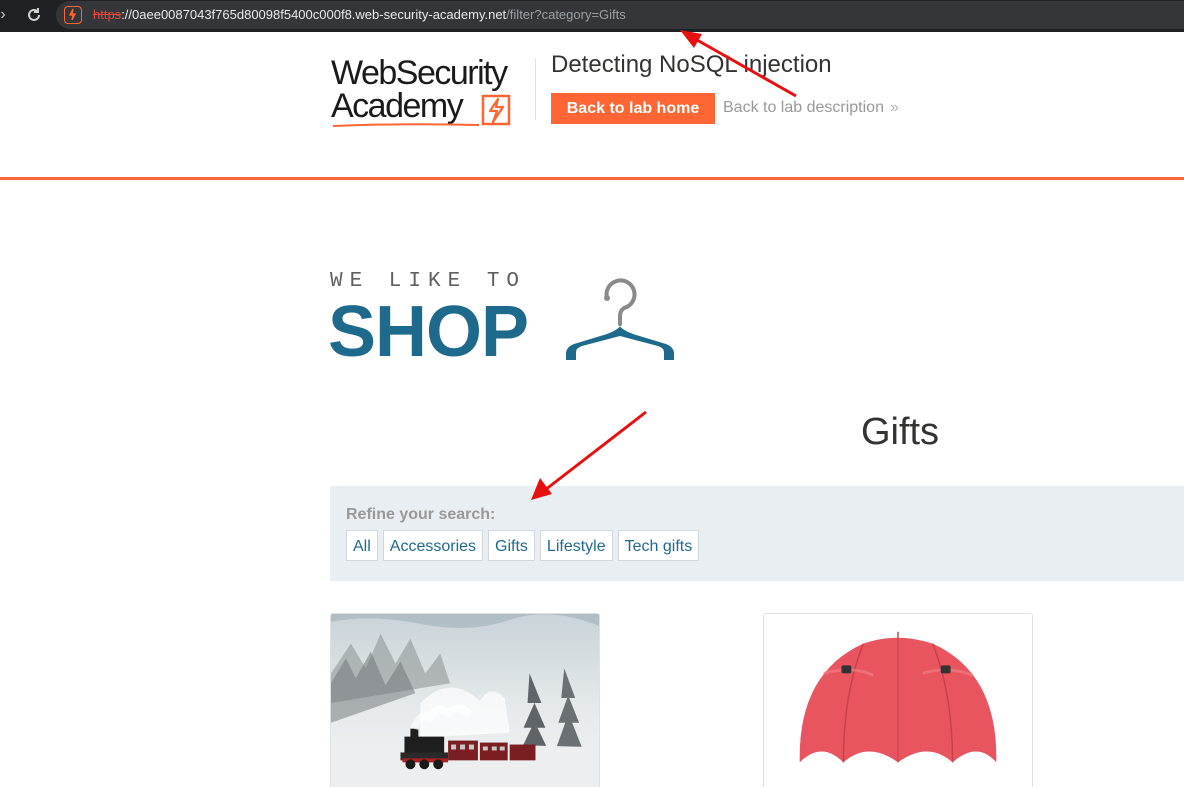 This screenshot has height=787, width=1184. I want to click on back-to-lab-description-link: Back to lab description », so click(811, 108).